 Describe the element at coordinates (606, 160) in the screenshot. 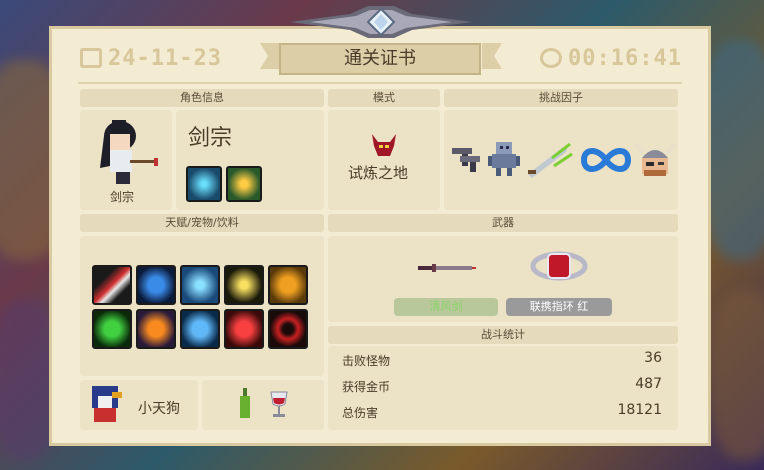

I see `infinity-icon` at that location.